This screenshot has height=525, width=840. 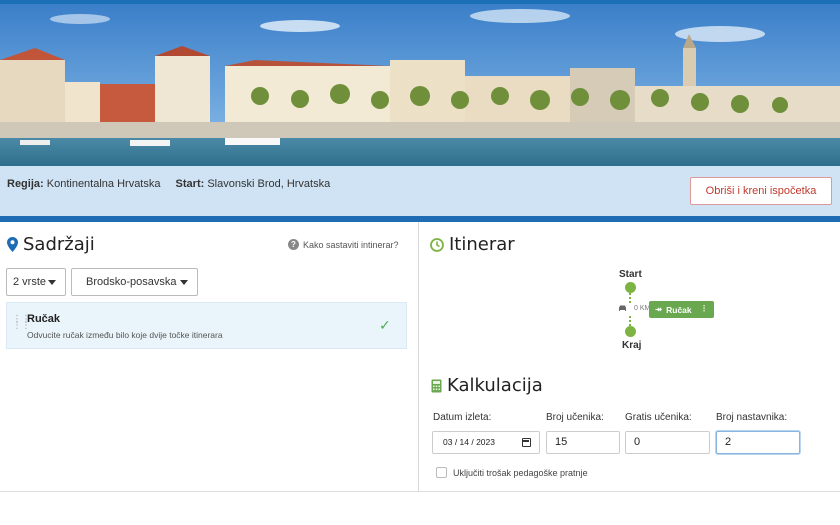 What do you see at coordinates (520, 472) in the screenshot?
I see `pedagogical-cost-label: Uključiti trošak pedagoške pratnje` at bounding box center [520, 472].